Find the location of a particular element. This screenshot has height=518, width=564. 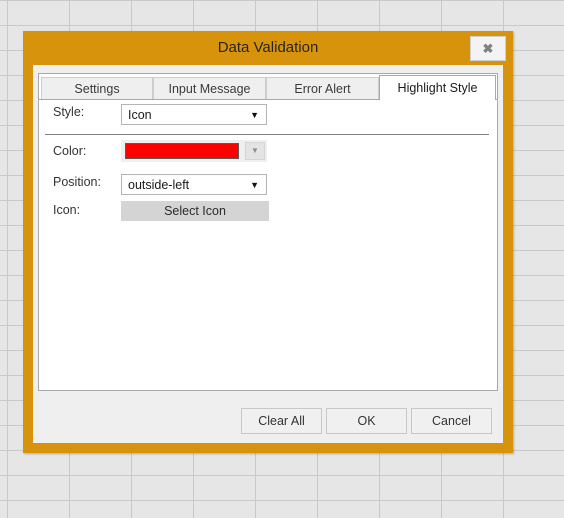

clear-all-button: Clear All is located at coordinates (281, 421).